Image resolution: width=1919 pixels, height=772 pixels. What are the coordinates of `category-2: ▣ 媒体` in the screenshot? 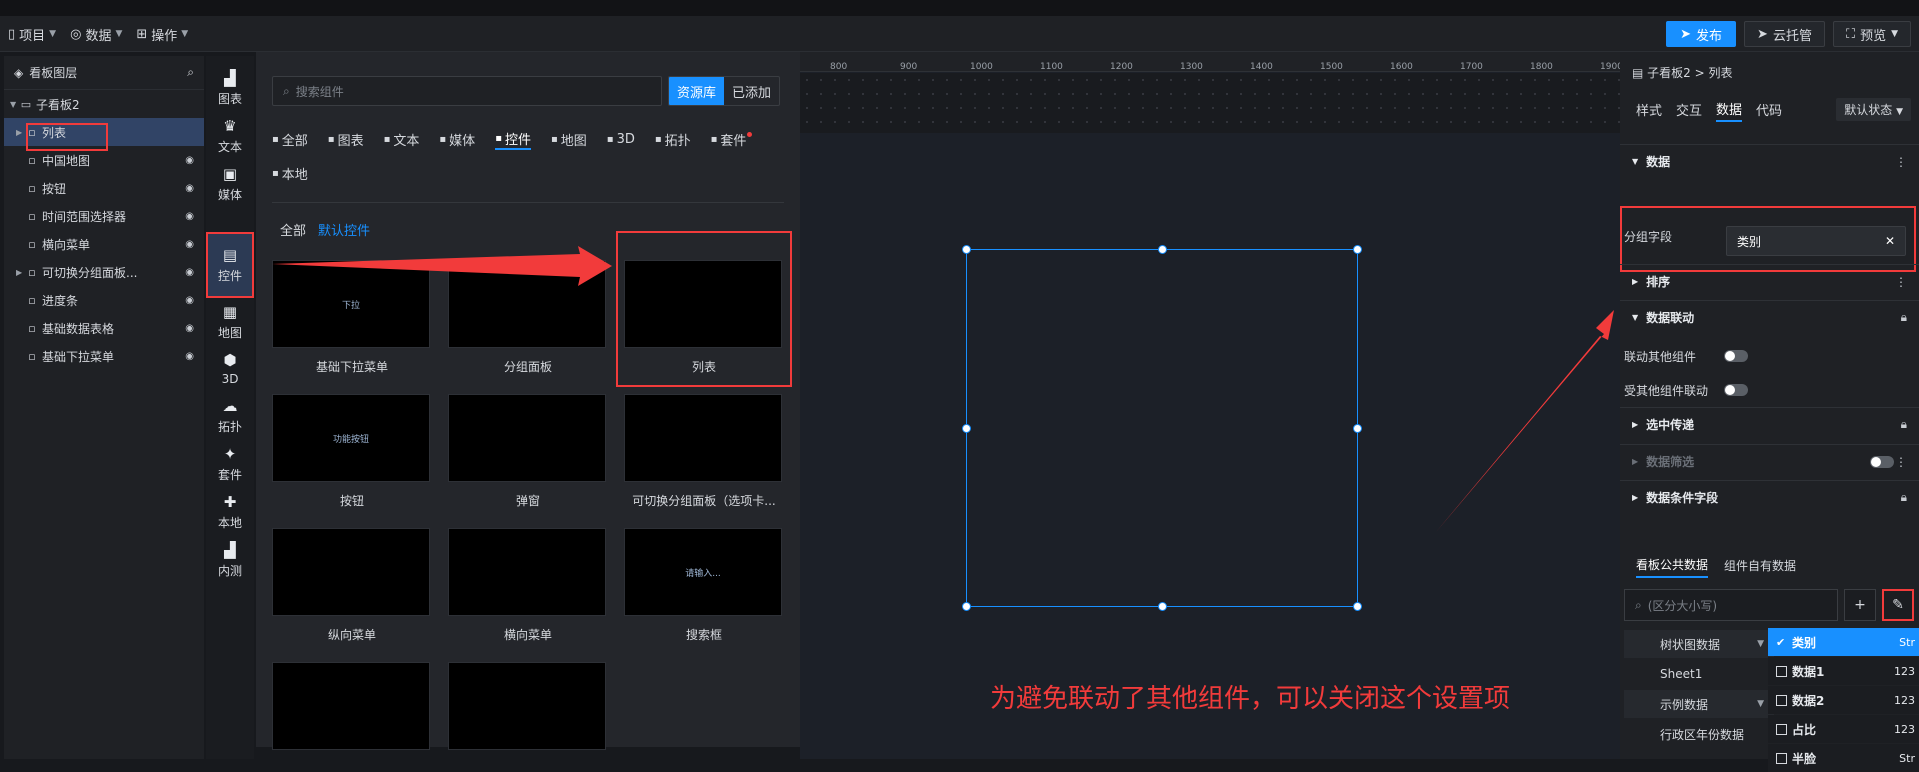 It's located at (230, 184).